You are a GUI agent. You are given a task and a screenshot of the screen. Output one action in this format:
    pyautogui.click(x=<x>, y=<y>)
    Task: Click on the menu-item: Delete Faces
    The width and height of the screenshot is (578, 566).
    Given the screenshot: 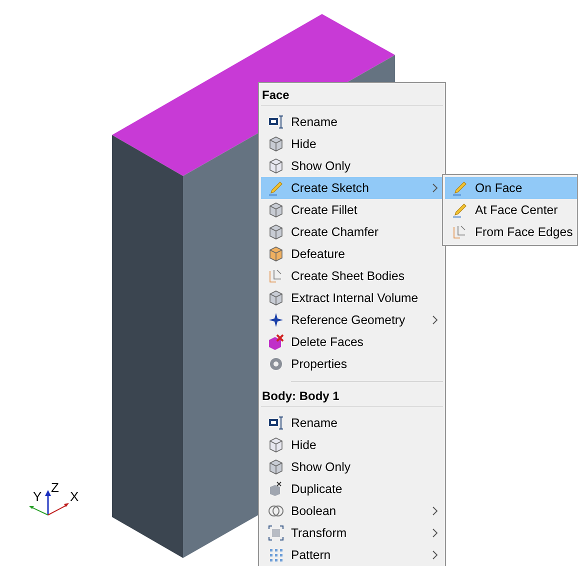 What is the action you would take?
    pyautogui.click(x=352, y=342)
    